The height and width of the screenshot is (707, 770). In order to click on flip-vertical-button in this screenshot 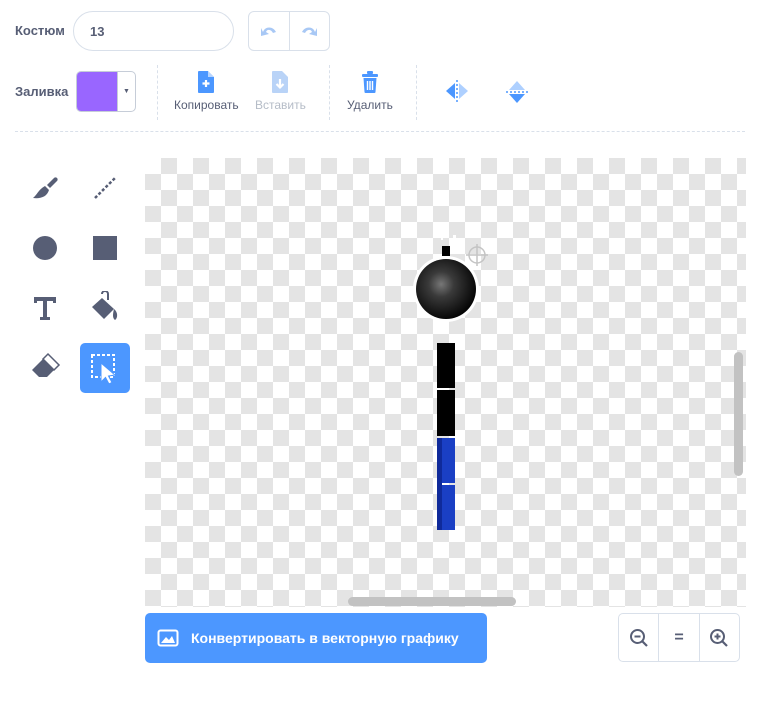, I will do `click(517, 94)`.